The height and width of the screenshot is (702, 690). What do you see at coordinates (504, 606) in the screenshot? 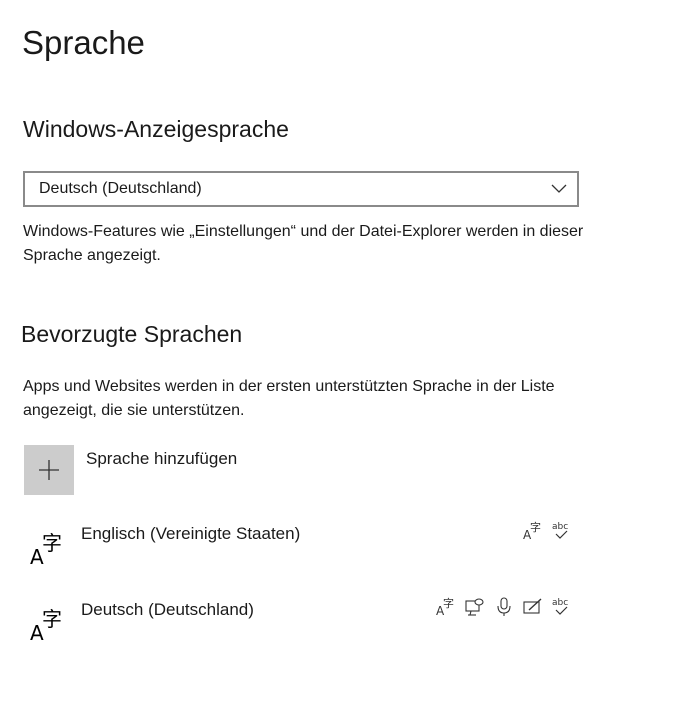
I see `speech-recognition-icon` at bounding box center [504, 606].